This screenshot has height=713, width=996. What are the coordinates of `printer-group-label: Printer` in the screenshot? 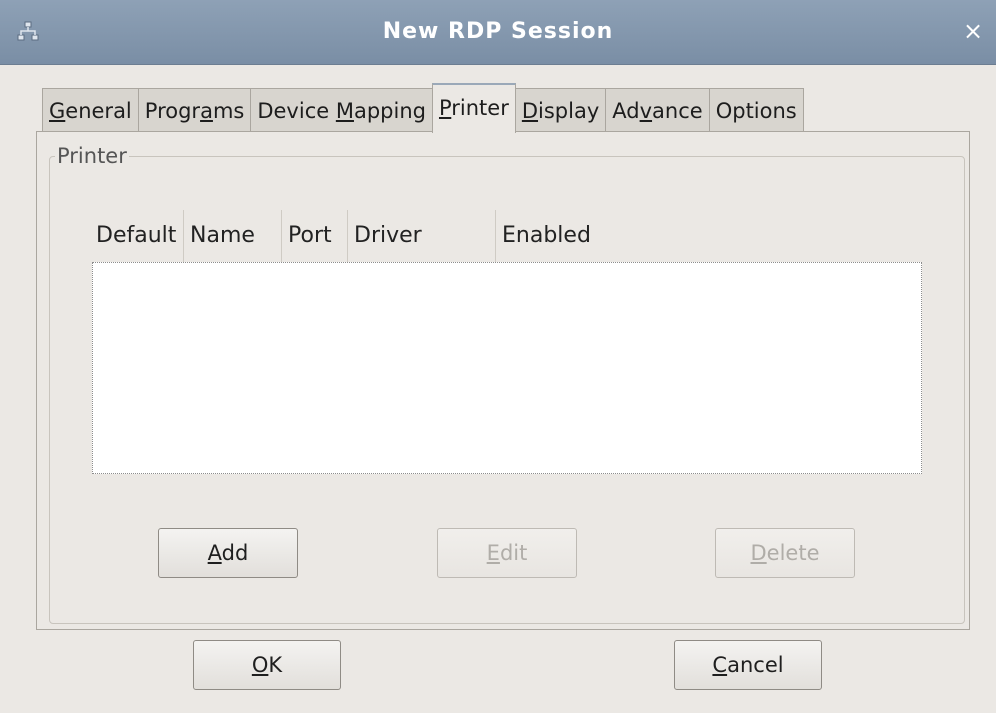 It's located at (92, 156).